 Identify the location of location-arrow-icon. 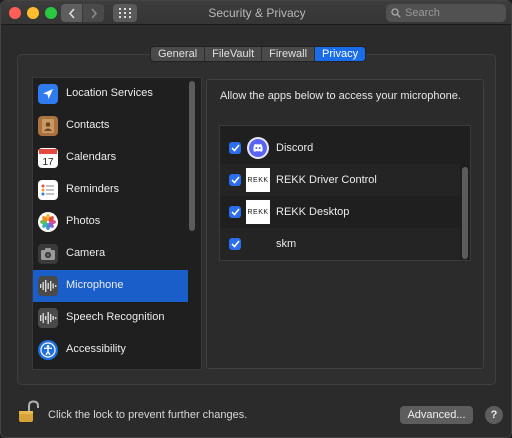
(48, 94).